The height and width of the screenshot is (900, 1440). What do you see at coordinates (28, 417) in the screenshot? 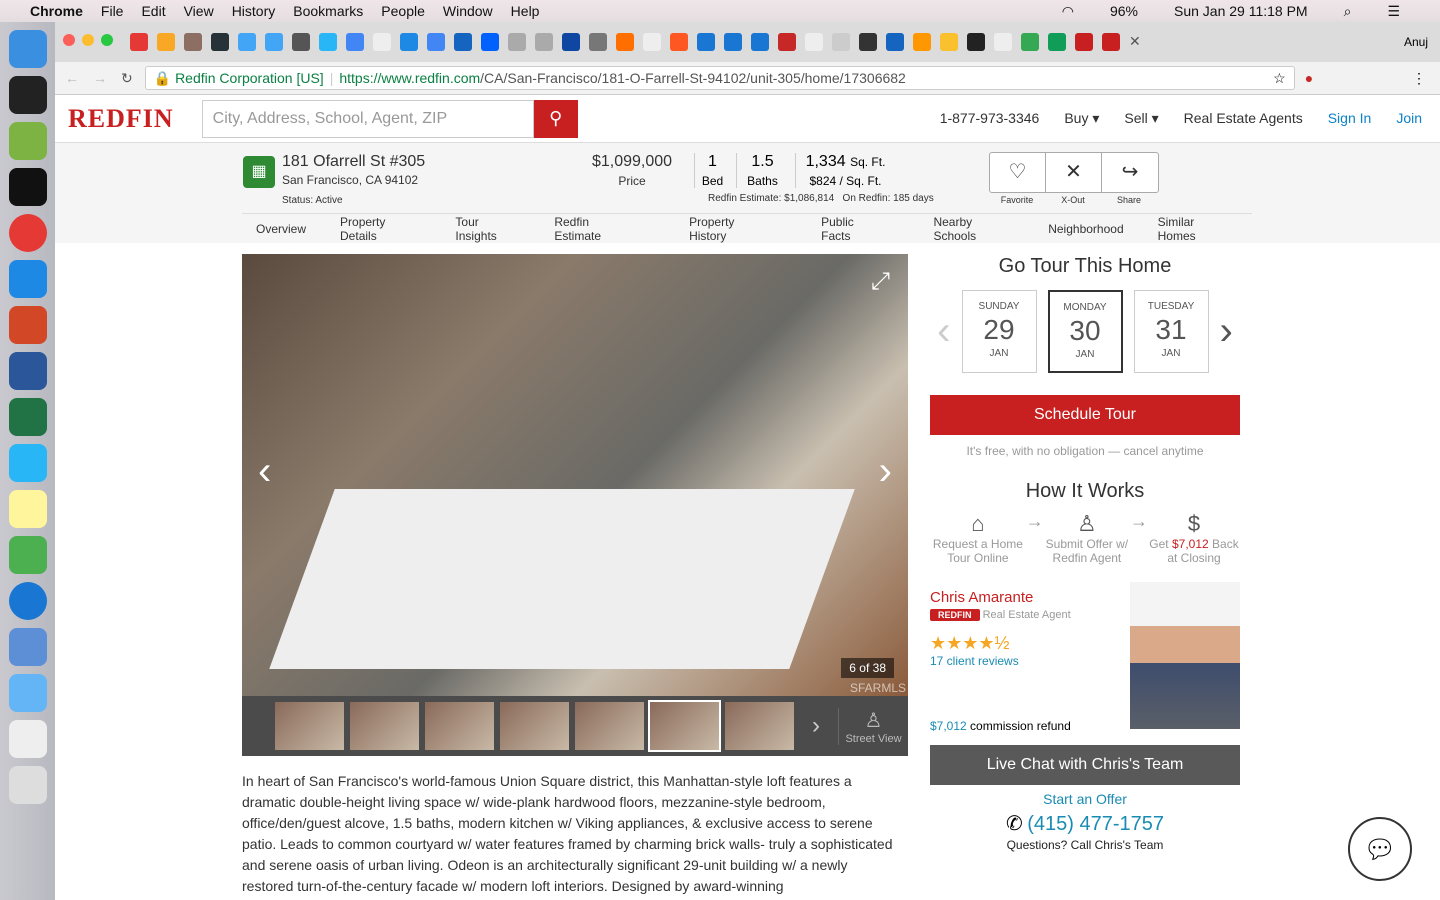
I see `excel-icon` at bounding box center [28, 417].